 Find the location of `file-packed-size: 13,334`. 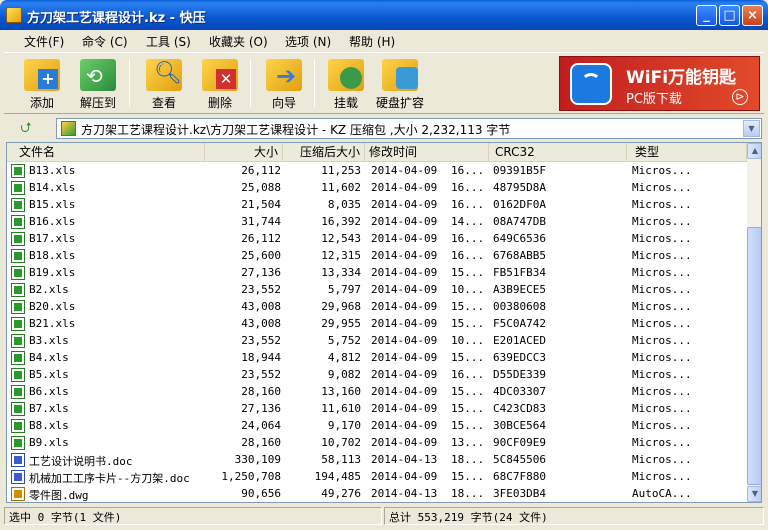

file-packed-size: 13,334 is located at coordinates (341, 272).